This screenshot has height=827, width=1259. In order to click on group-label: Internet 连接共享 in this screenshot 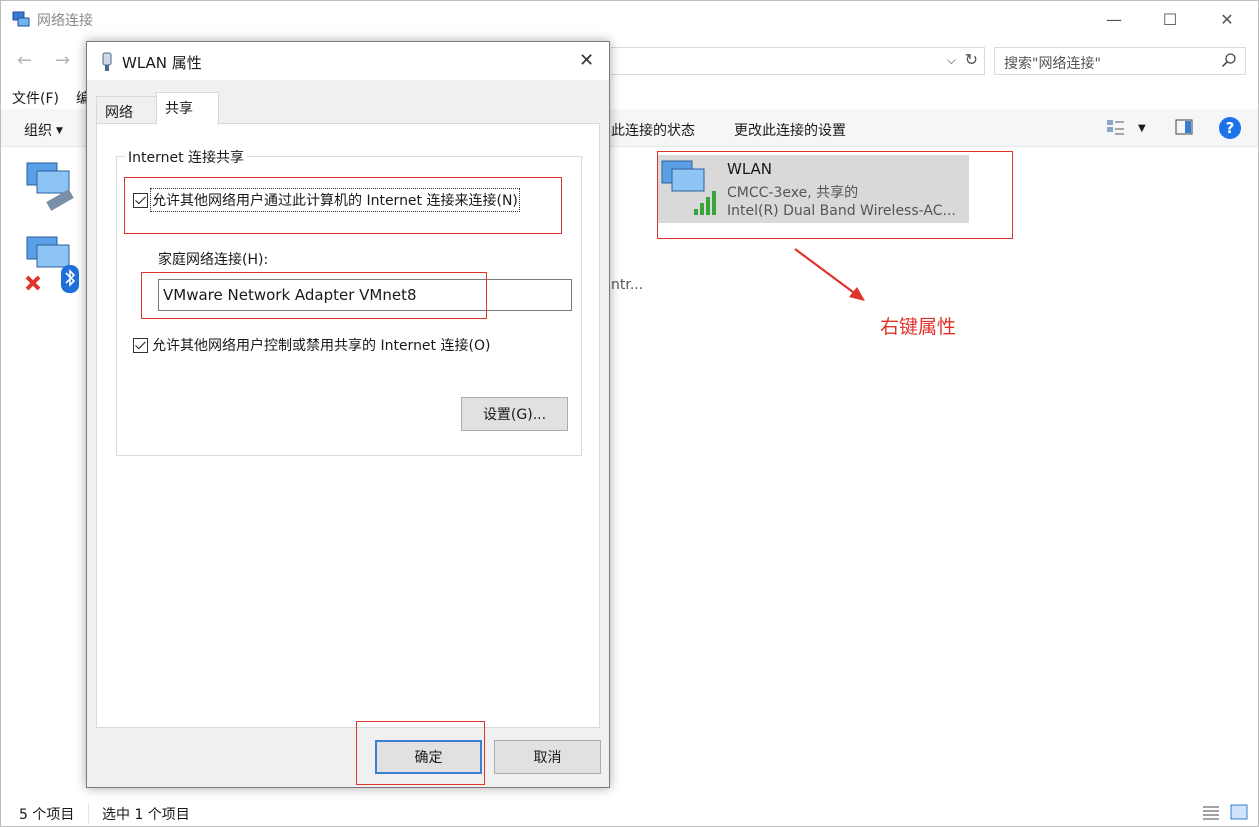, I will do `click(186, 157)`.